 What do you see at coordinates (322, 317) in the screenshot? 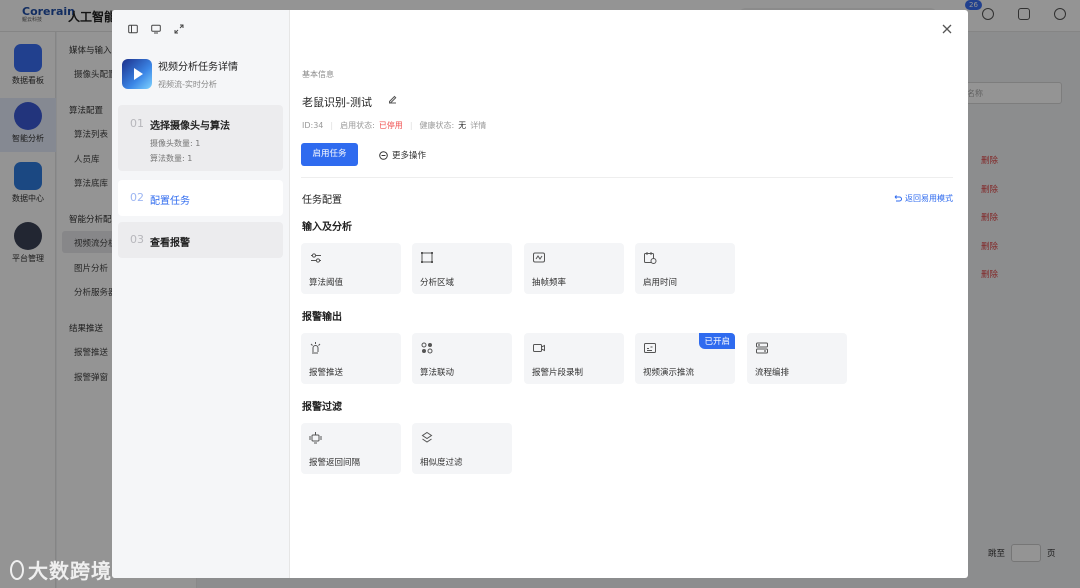
I see `group-title-alarm-output: 报警输出` at bounding box center [322, 317].